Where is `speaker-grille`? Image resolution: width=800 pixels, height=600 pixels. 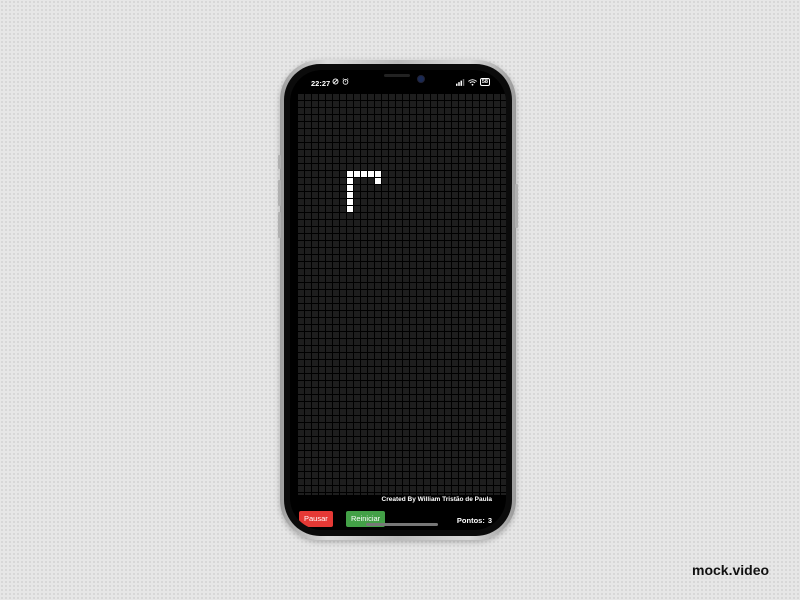
speaker-grille is located at coordinates (397, 75).